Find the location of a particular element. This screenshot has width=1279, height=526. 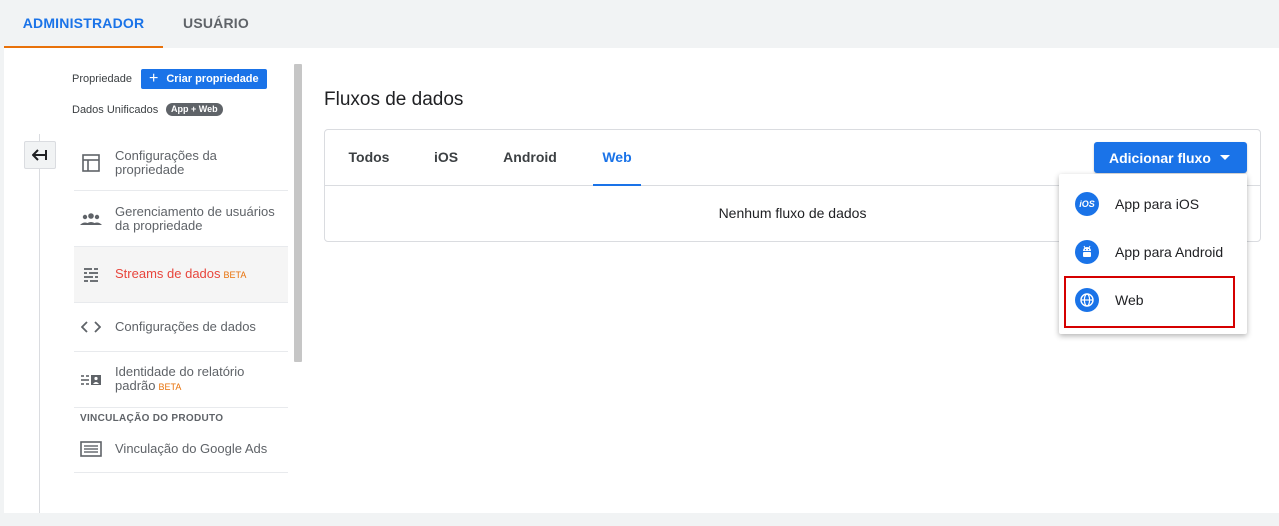

globe-icon is located at coordinates (1087, 300).